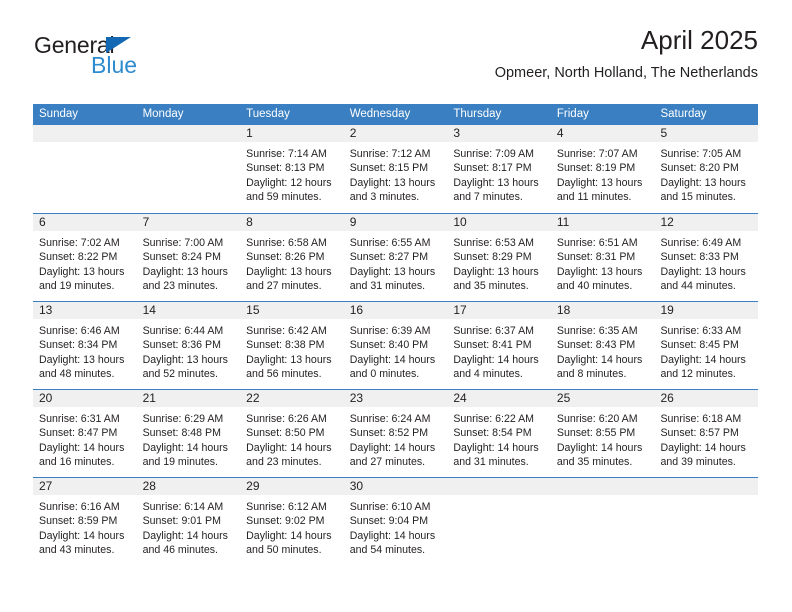 Image resolution: width=792 pixels, height=612 pixels. I want to click on daylight-text: and 12 minutes., so click(698, 373).